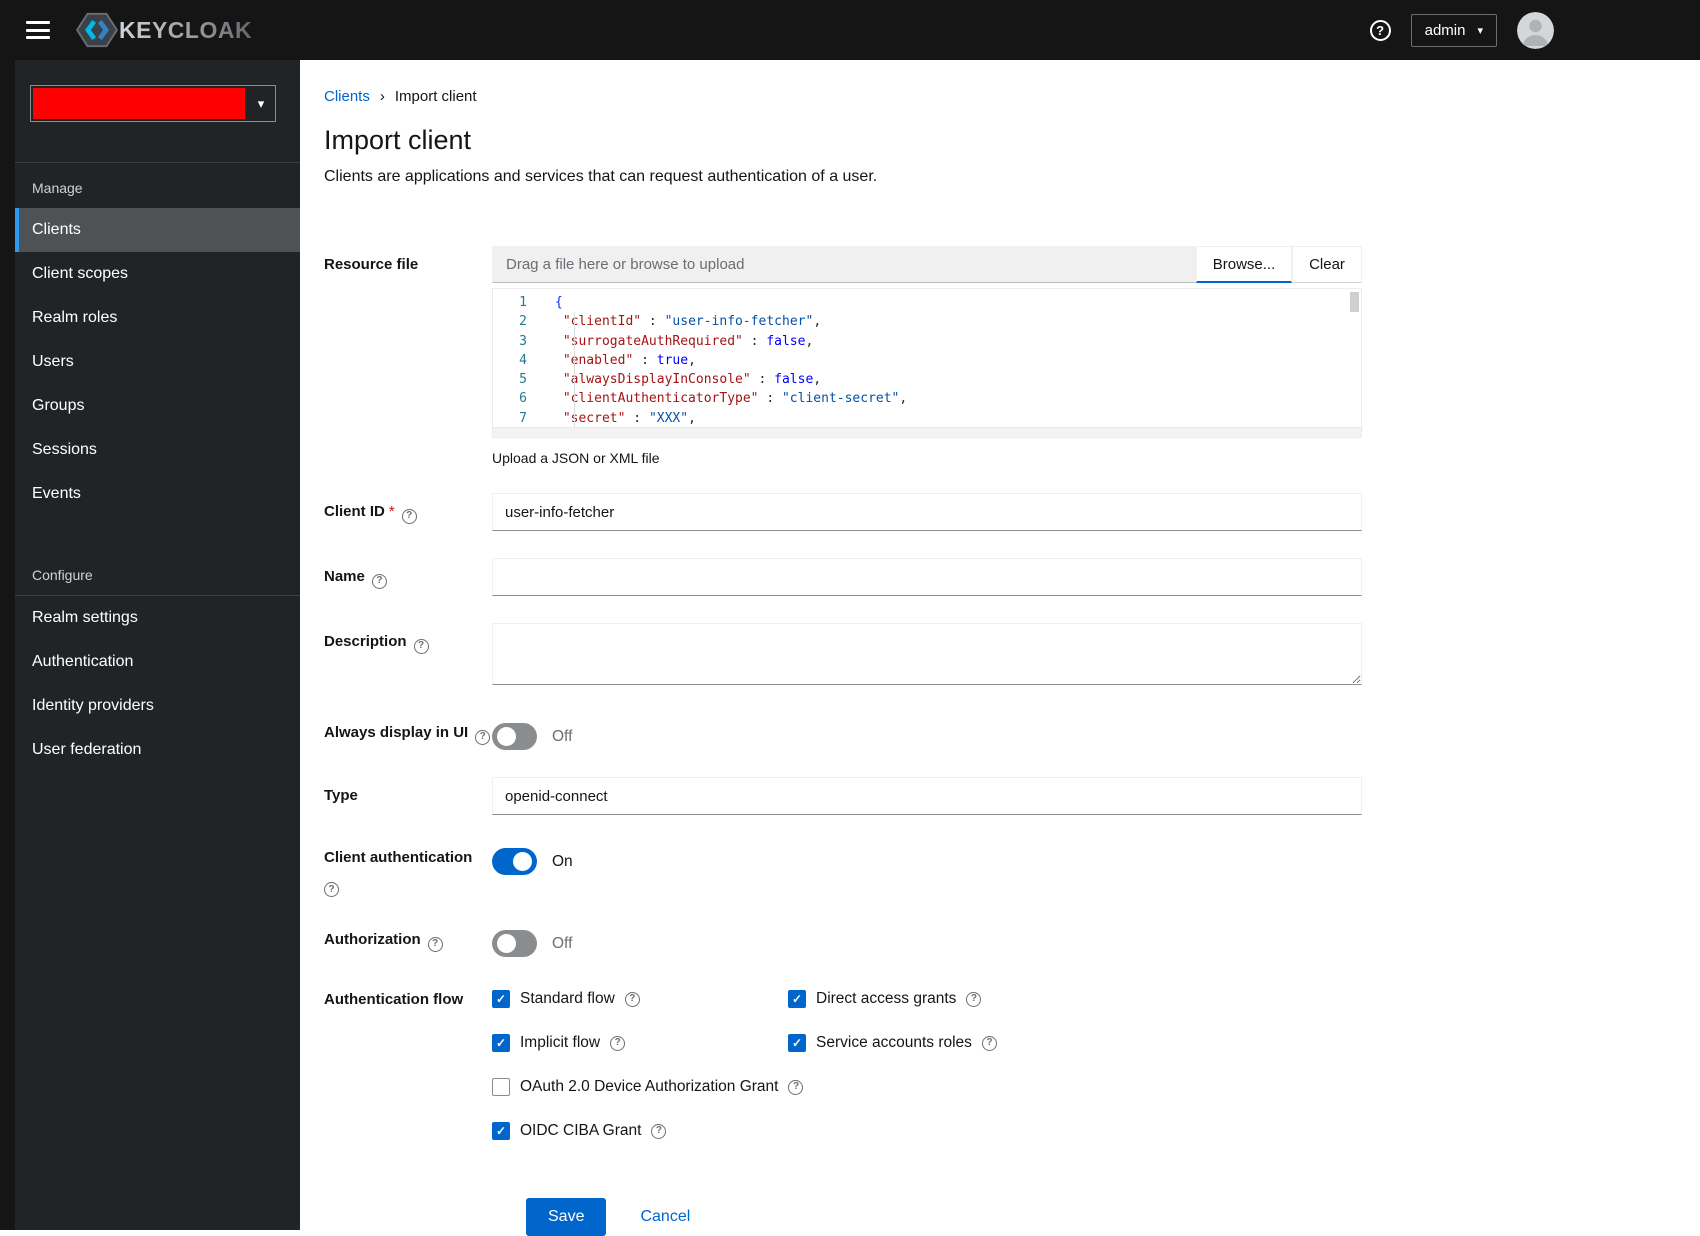 Image resolution: width=1700 pixels, height=1236 pixels. I want to click on form-actions: Save Cancel, so click(843, 1217).